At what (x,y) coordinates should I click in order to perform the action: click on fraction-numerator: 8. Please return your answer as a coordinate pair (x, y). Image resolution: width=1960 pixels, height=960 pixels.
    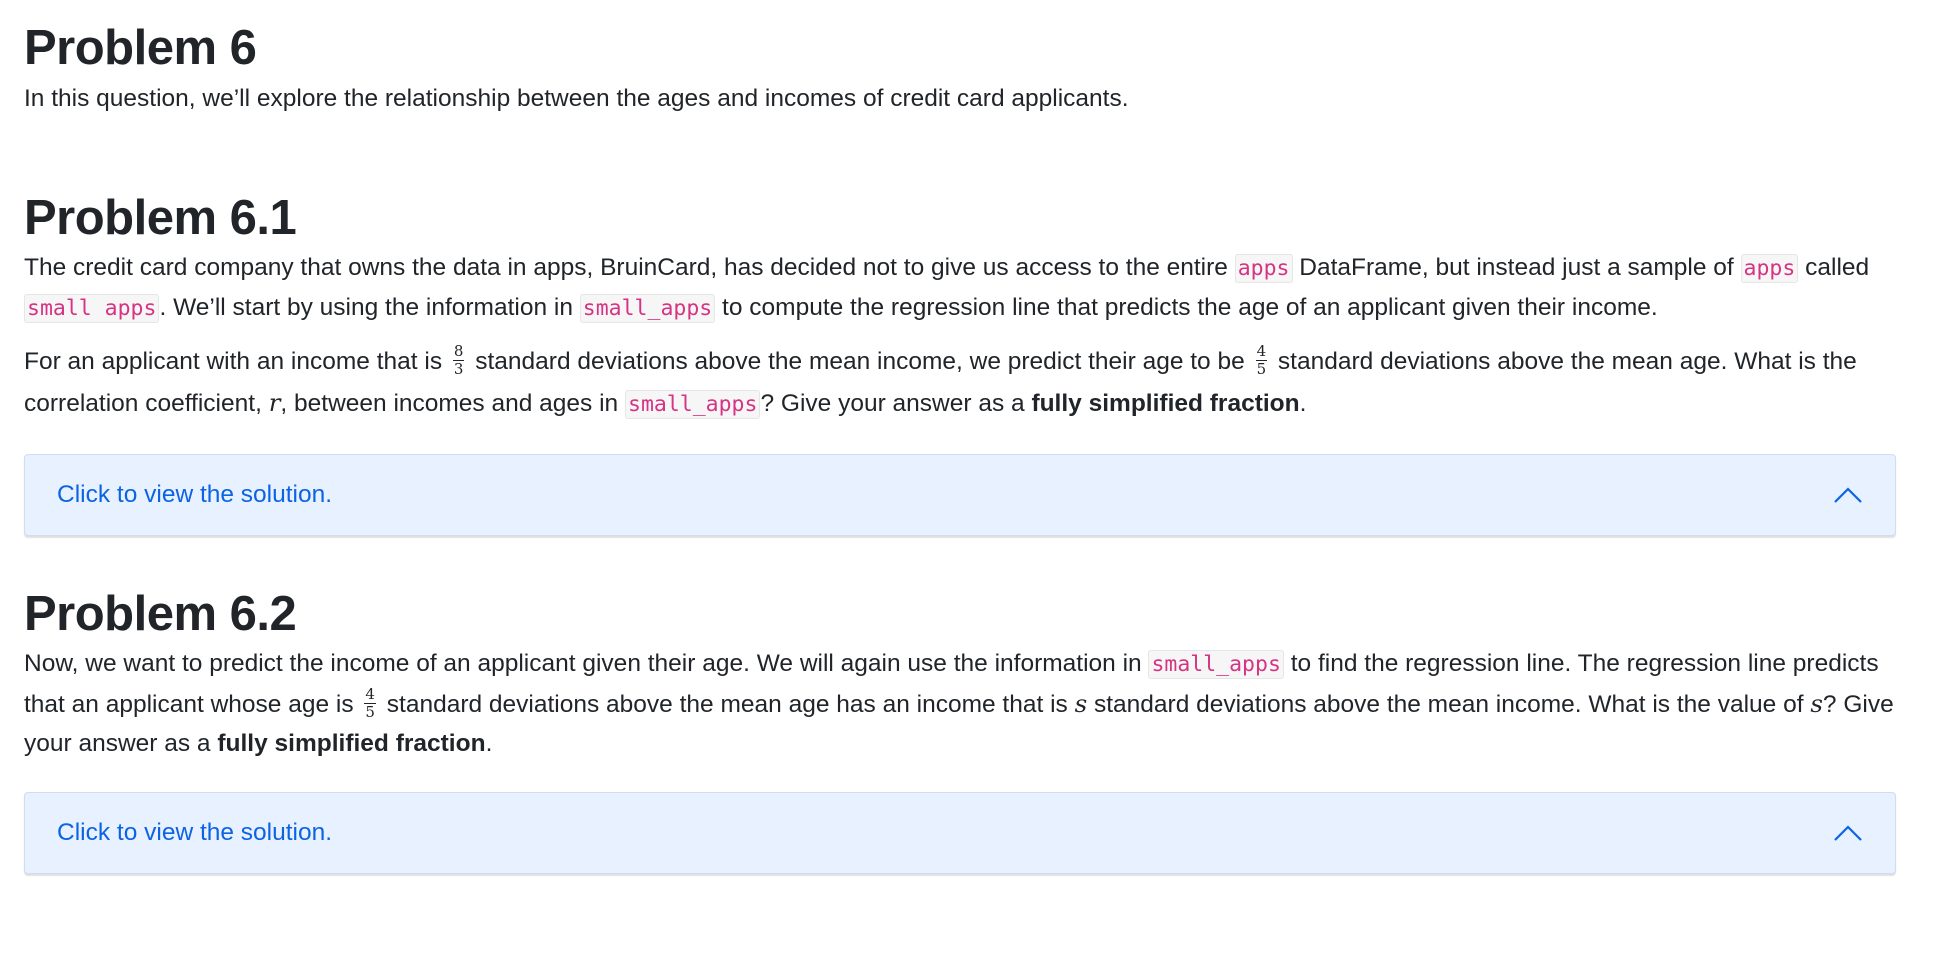
    Looking at the image, I should click on (458, 352).